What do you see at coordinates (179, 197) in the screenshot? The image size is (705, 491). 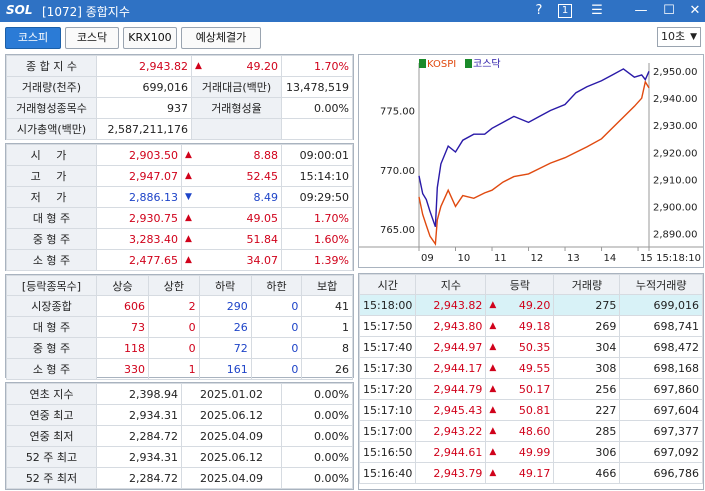 I see `ohlc-row: 저 가 2,886.13 8.49 09:29:50` at bounding box center [179, 197].